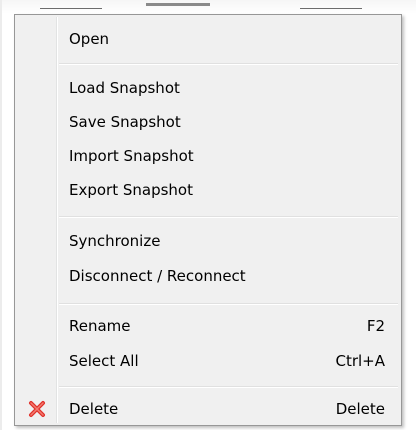 Image resolution: width=416 pixels, height=430 pixels. What do you see at coordinates (208, 122) in the screenshot?
I see `menu-item-save-snapshot: Save Snapshot` at bounding box center [208, 122].